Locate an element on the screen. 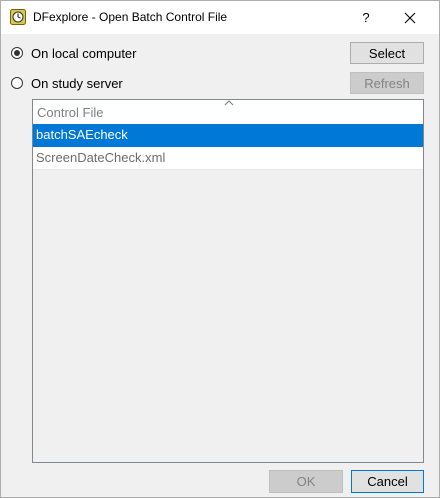 The width and height of the screenshot is (440, 498). sort-ascending-icon is located at coordinates (229, 103).